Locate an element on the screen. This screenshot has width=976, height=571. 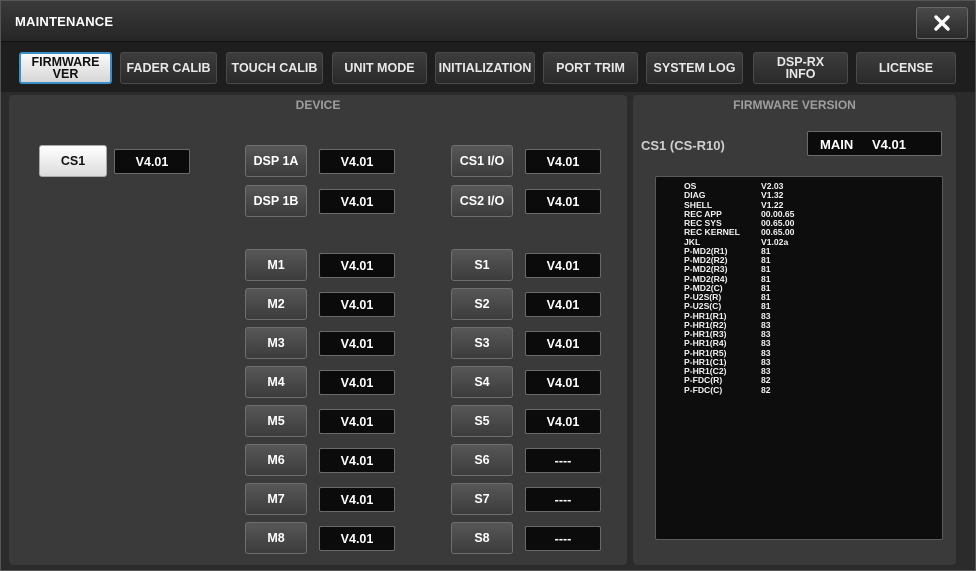
device-button-dsp1b: DSP 1B is located at coordinates (276, 201).